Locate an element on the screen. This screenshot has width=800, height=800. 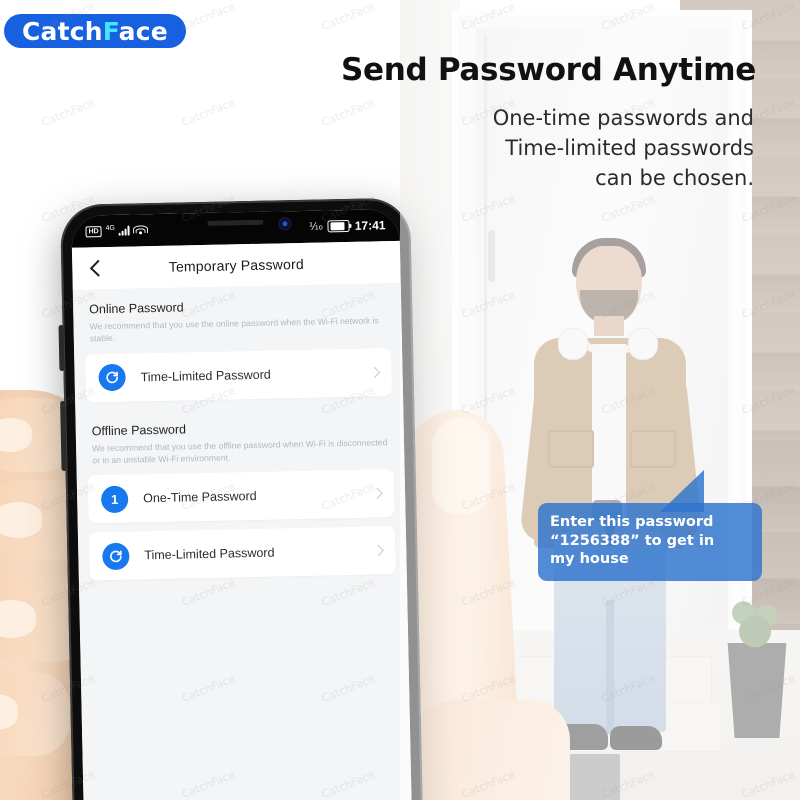
finger-pinky is located at coordinates (35, 714).